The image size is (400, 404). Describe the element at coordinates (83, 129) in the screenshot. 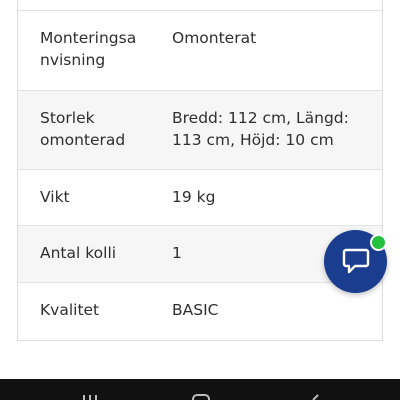

I see `spec-label: Storlek omonterad` at that location.